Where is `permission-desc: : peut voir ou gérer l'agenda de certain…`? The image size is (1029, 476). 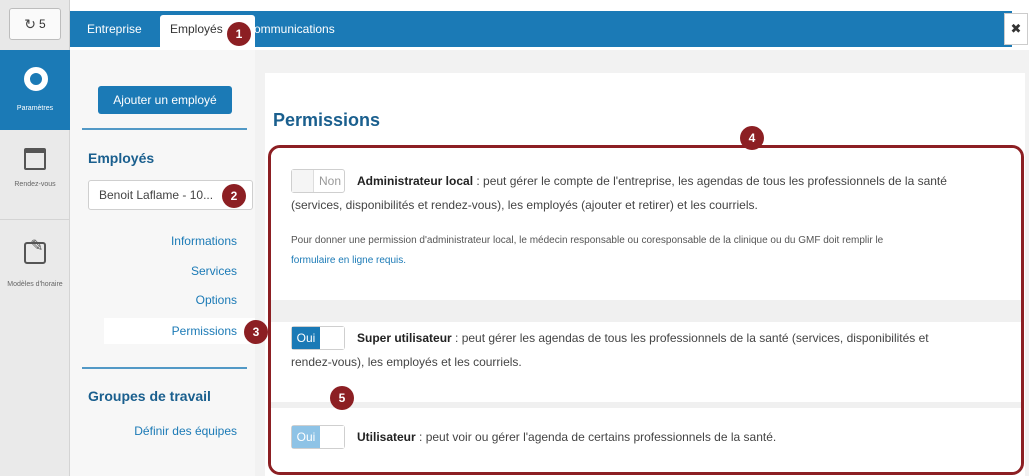
permission-desc: : peut voir ou gérer l'agenda de certain… is located at coordinates (596, 437).